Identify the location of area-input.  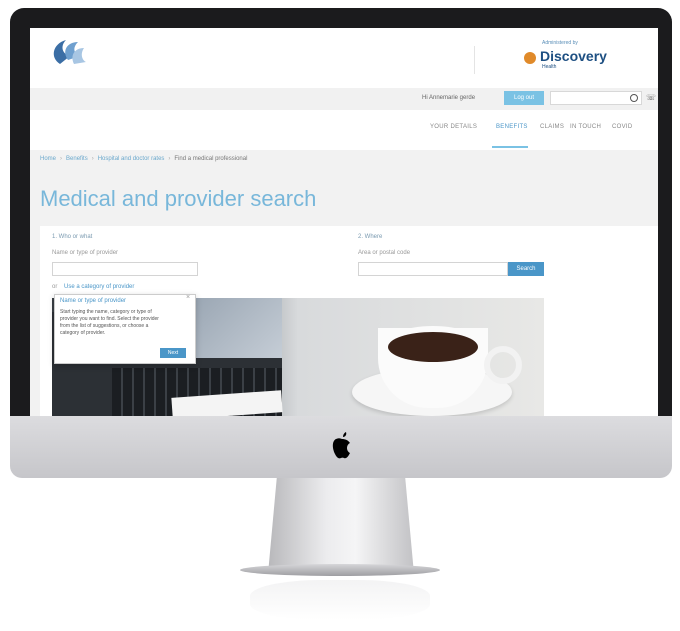
(433, 269).